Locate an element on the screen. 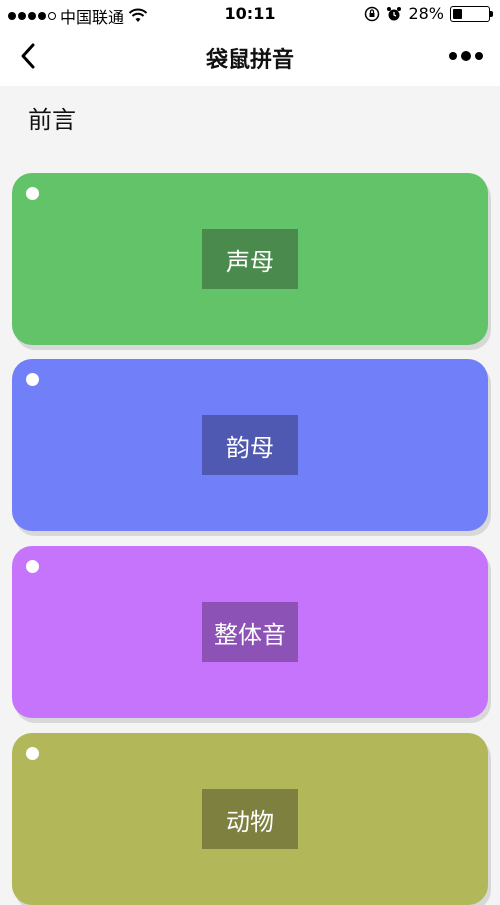 This screenshot has height=905, width=500. card-label: 韵母 is located at coordinates (250, 445).